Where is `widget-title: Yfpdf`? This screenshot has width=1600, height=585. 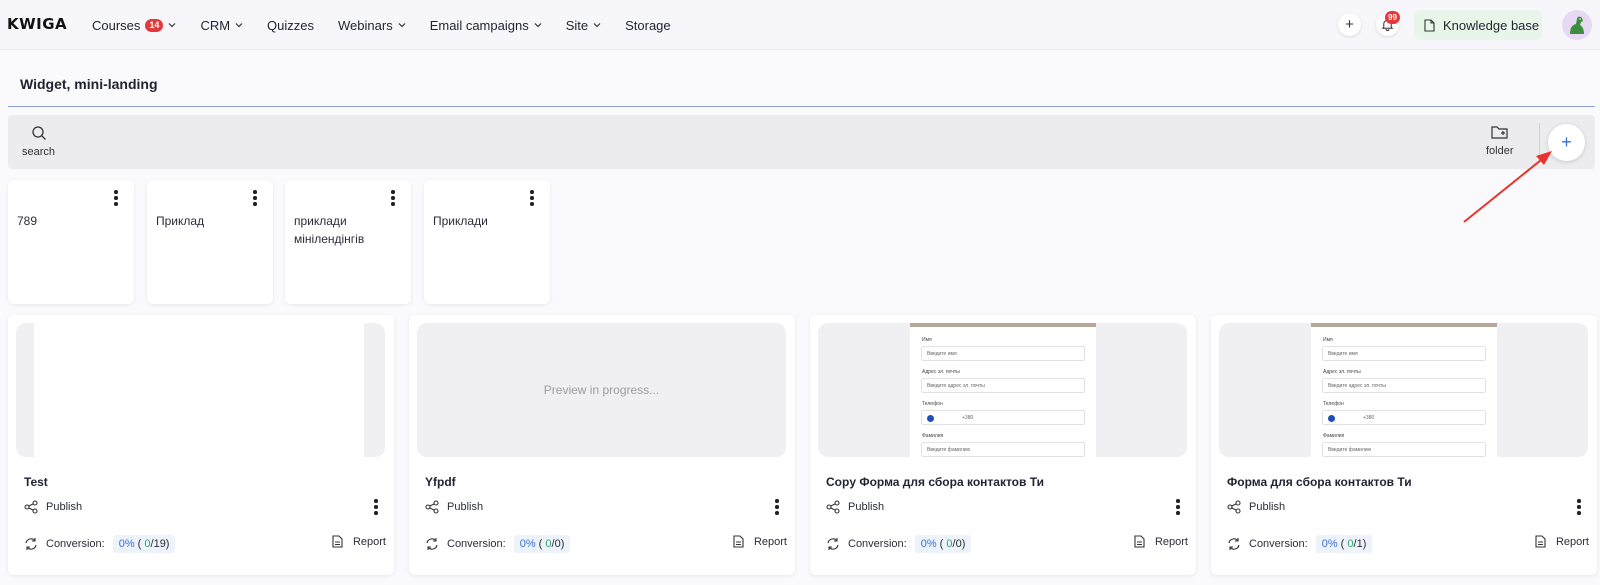 widget-title: Yfpdf is located at coordinates (440, 482).